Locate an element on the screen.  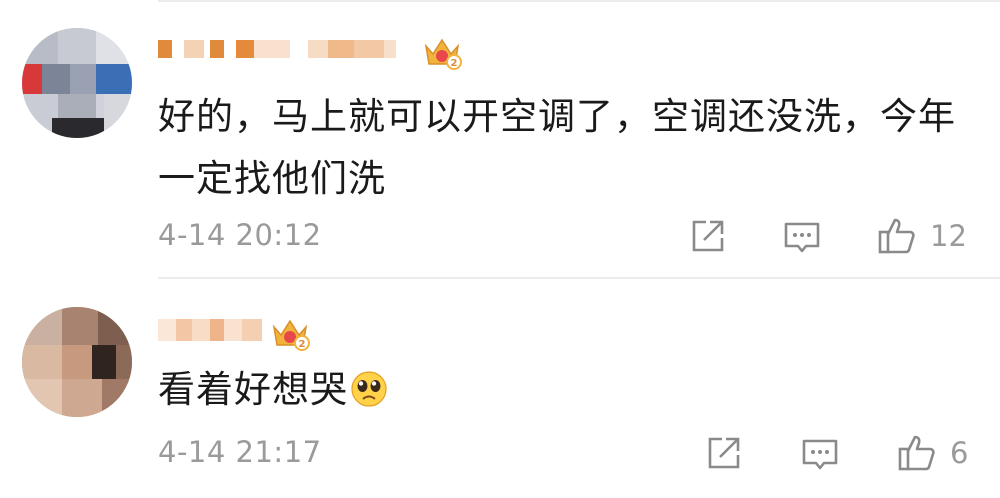
comment-timestamp: 4-14 20:12 is located at coordinates (240, 235).